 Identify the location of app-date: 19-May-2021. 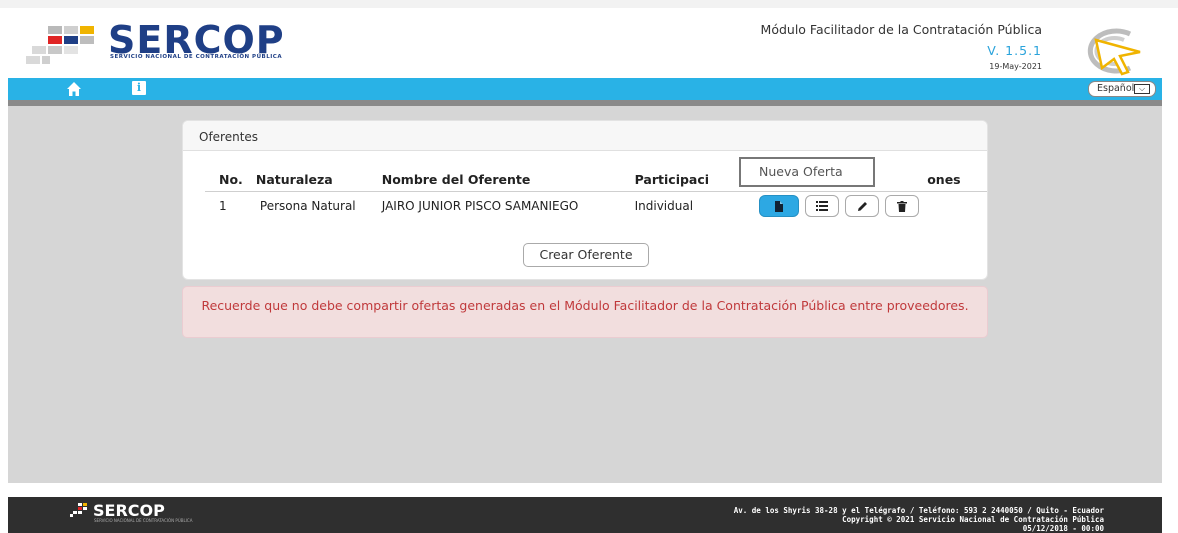
(1015, 66).